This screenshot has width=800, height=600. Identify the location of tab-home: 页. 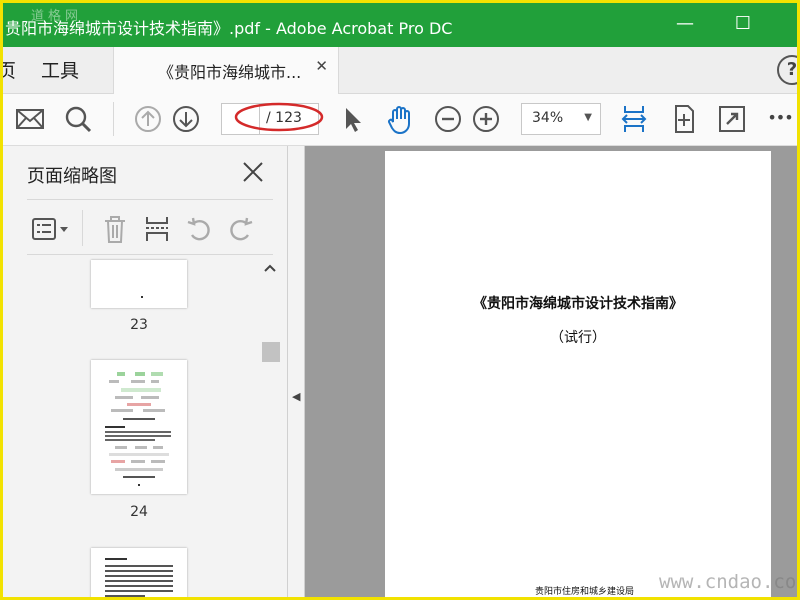
(9, 69).